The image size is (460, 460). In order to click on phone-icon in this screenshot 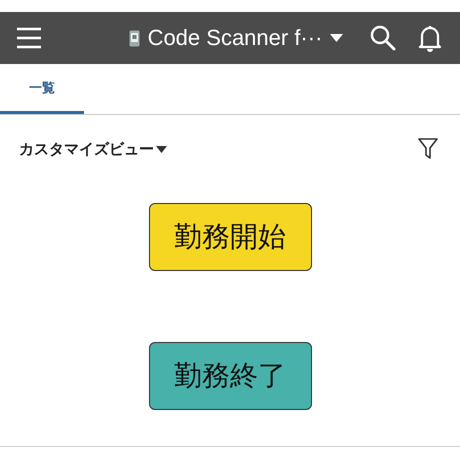, I will do `click(134, 38)`.